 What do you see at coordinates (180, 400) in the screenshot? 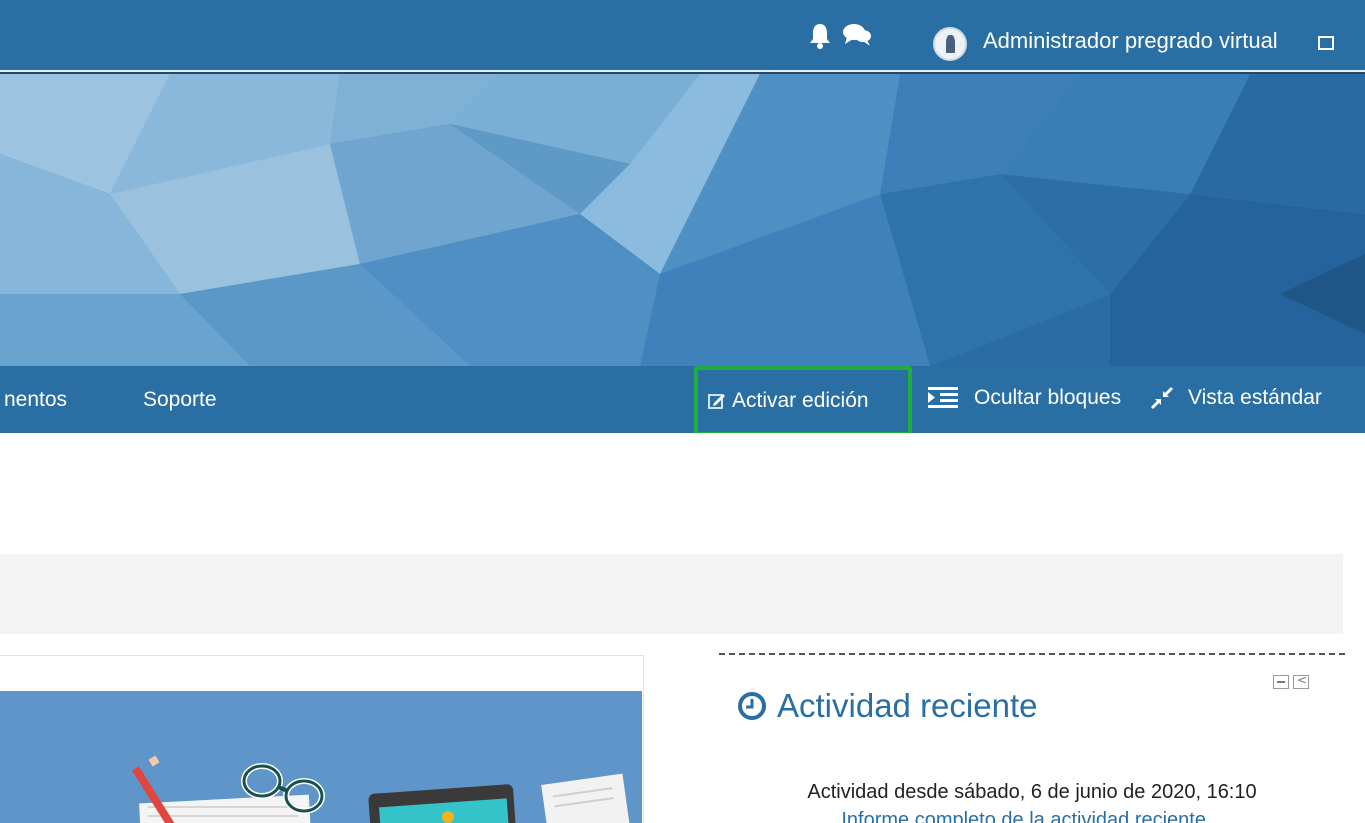
I see `nav-item-soporte: Soporte` at bounding box center [180, 400].